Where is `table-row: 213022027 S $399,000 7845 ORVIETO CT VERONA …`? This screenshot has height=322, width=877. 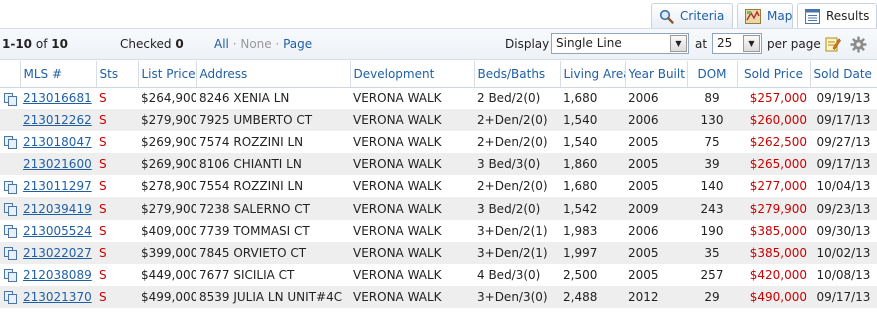
table-row: 213022027 S $399,000 7845 ORVIETO CT VERONA … is located at coordinates (438, 252).